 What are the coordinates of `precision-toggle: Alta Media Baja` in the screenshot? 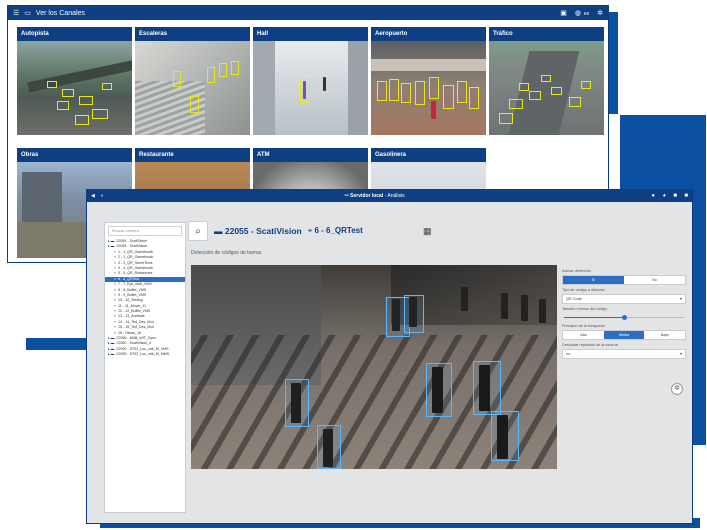 It's located at (624, 335).